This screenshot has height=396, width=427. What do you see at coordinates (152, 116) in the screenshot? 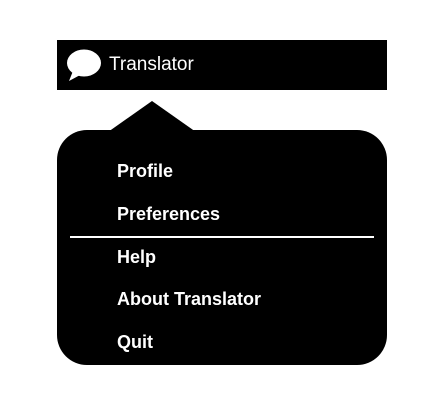
I see `menu-pointer-arrow` at bounding box center [152, 116].